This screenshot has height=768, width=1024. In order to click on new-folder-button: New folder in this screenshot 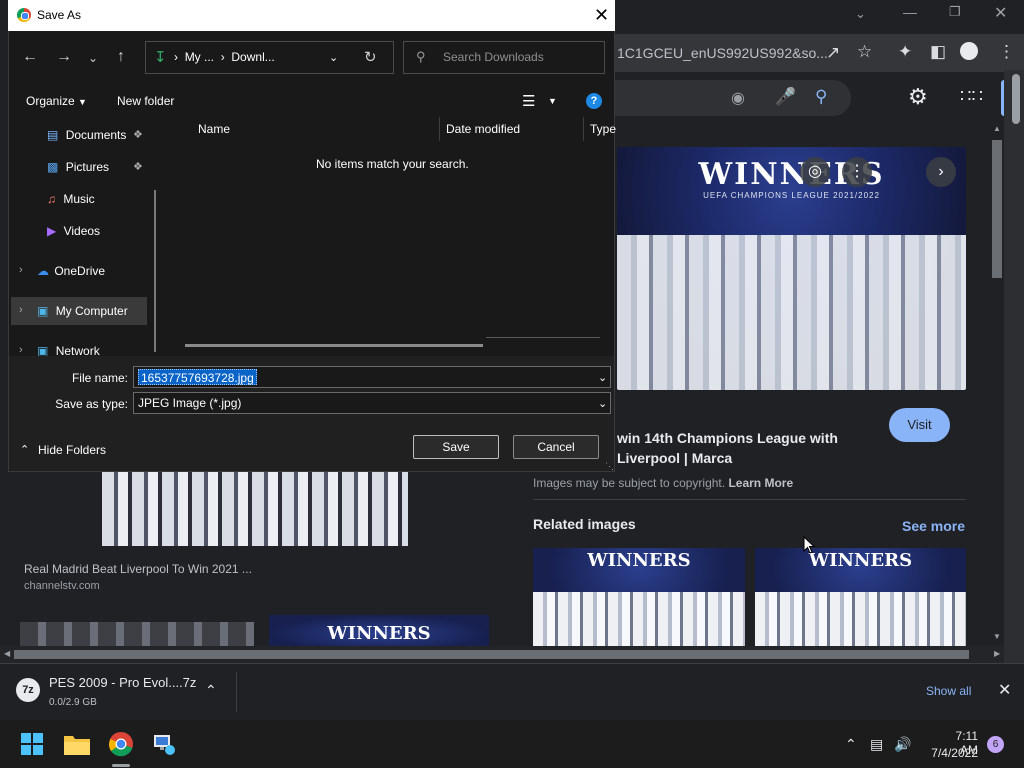, I will do `click(145, 101)`.